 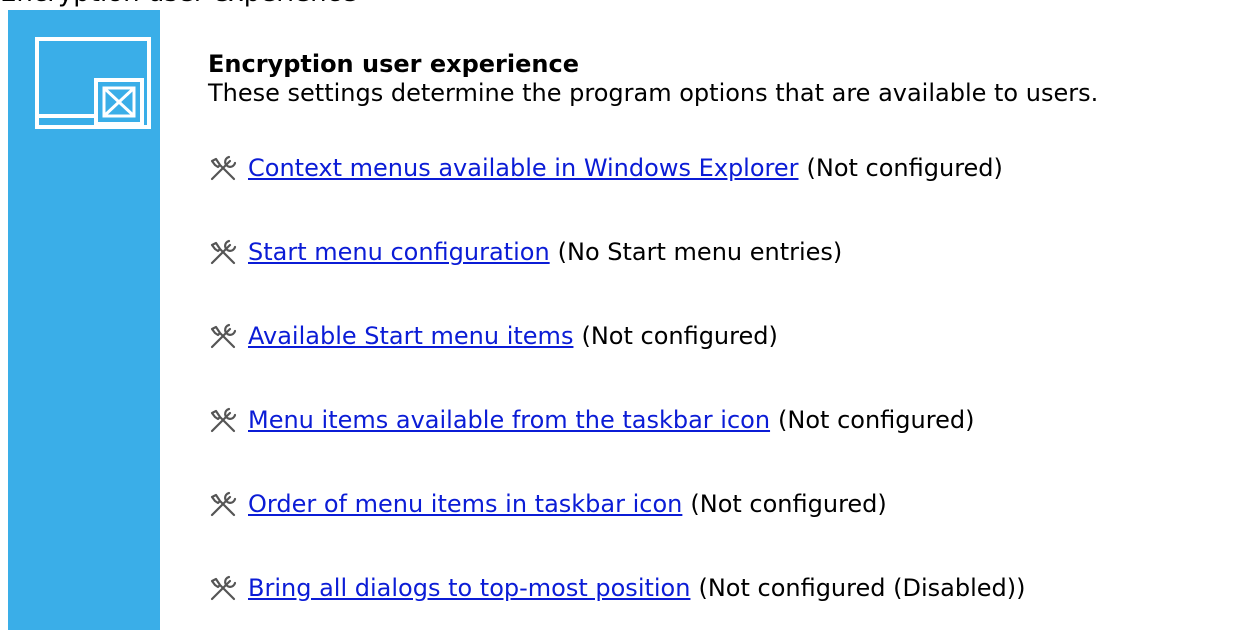 What do you see at coordinates (469, 588) in the screenshot?
I see `setting-link: Bring all dialogs to top-most position` at bounding box center [469, 588].